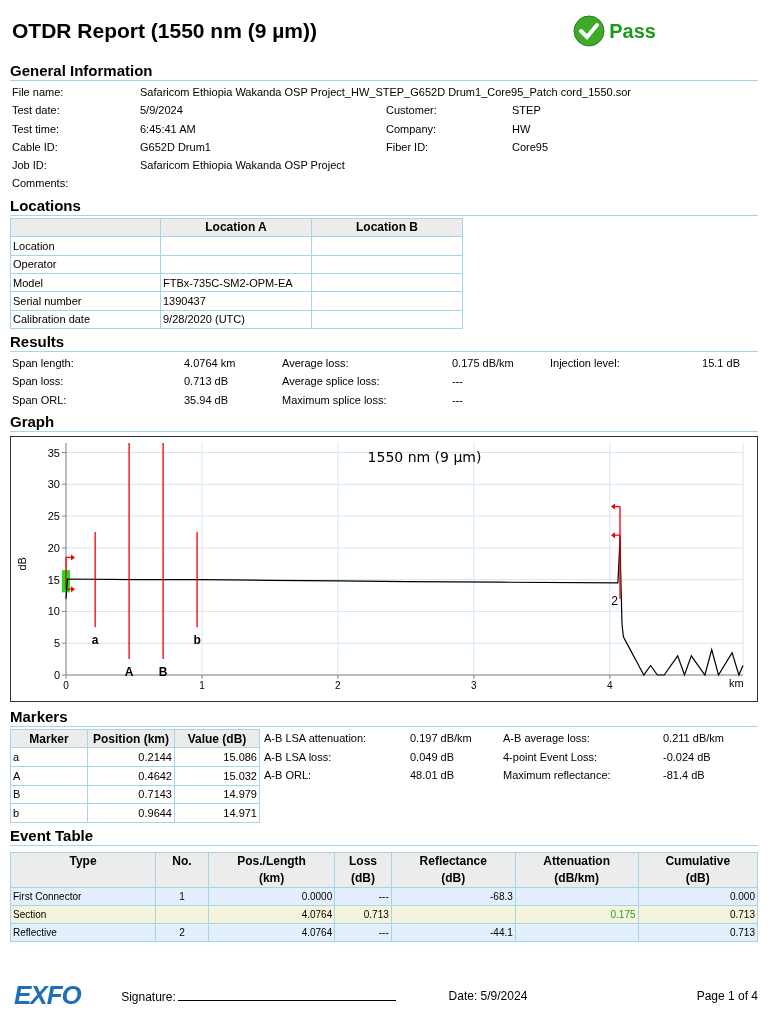  I want to click on logo: EXFO, so click(48, 996).